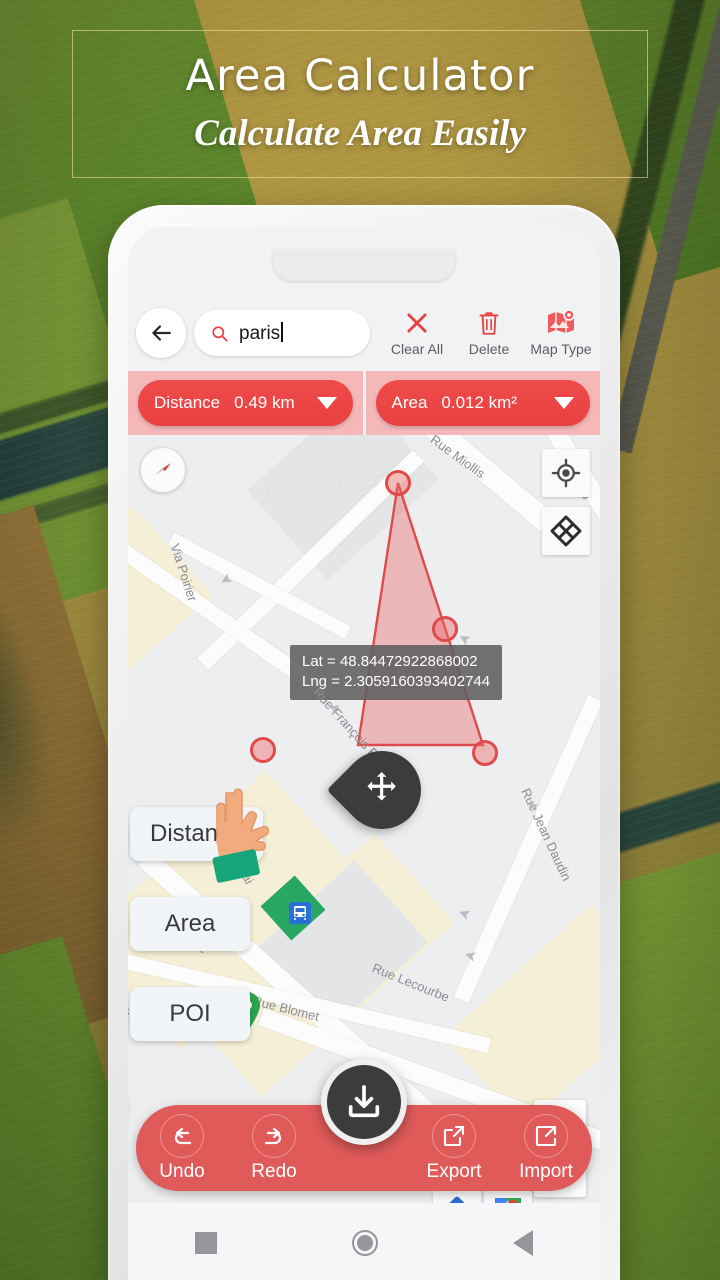 This screenshot has width=720, height=1280. What do you see at coordinates (360, 104) in the screenshot?
I see `promo-banner: Area Calculator Calculate Area Easily` at bounding box center [360, 104].